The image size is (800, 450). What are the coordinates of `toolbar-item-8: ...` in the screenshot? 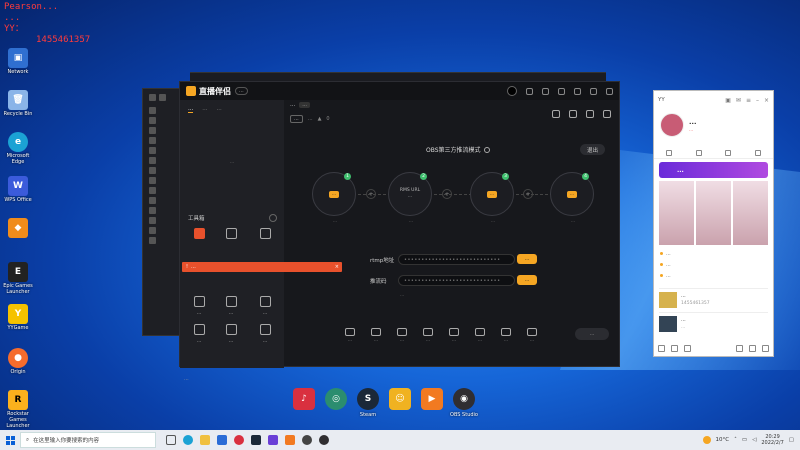 It's located at (532, 335).